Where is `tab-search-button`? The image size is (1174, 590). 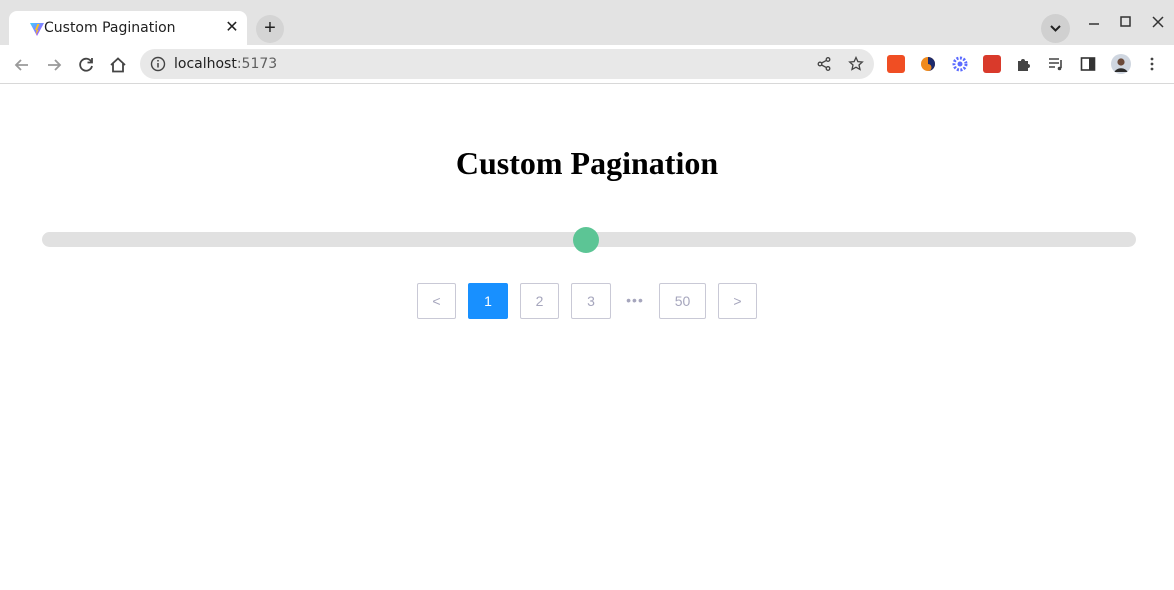
tab-search-button is located at coordinates (1055, 28).